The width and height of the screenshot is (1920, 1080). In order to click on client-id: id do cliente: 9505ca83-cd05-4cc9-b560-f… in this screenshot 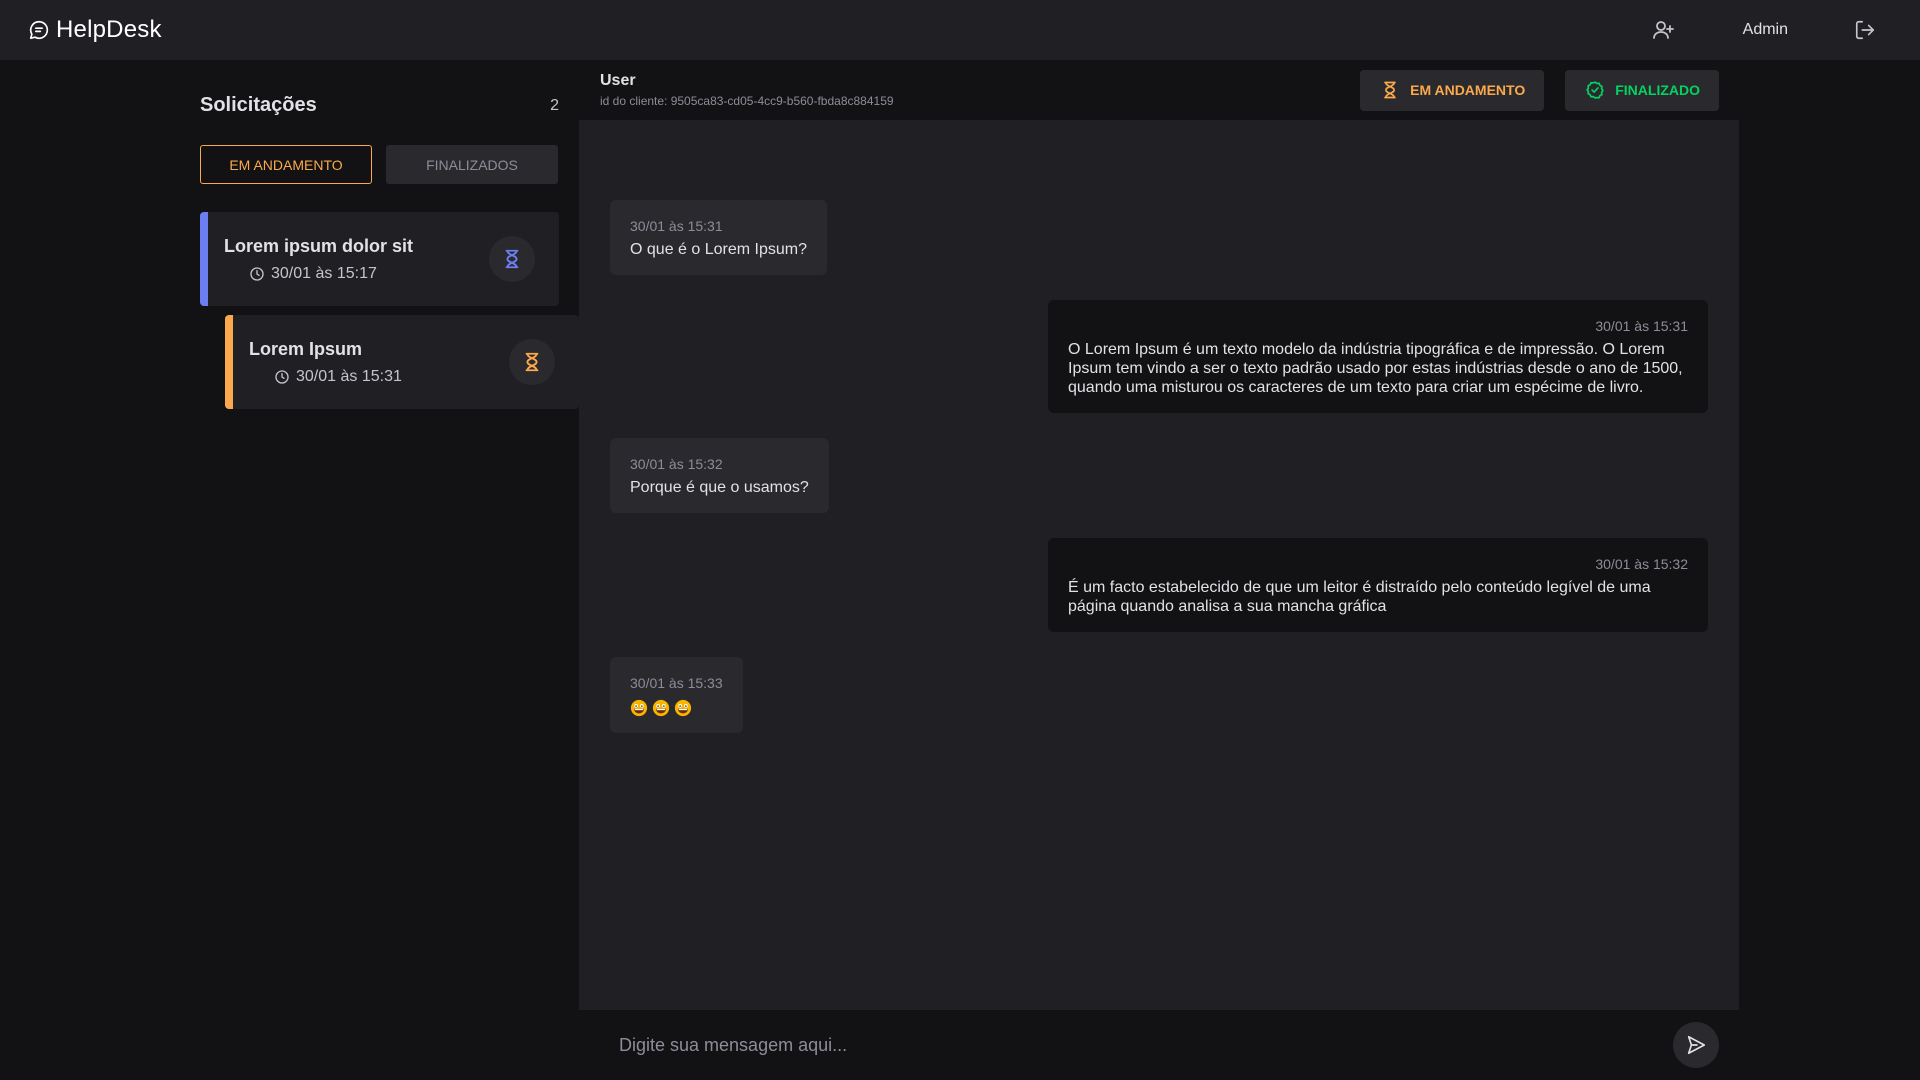, I will do `click(747, 101)`.